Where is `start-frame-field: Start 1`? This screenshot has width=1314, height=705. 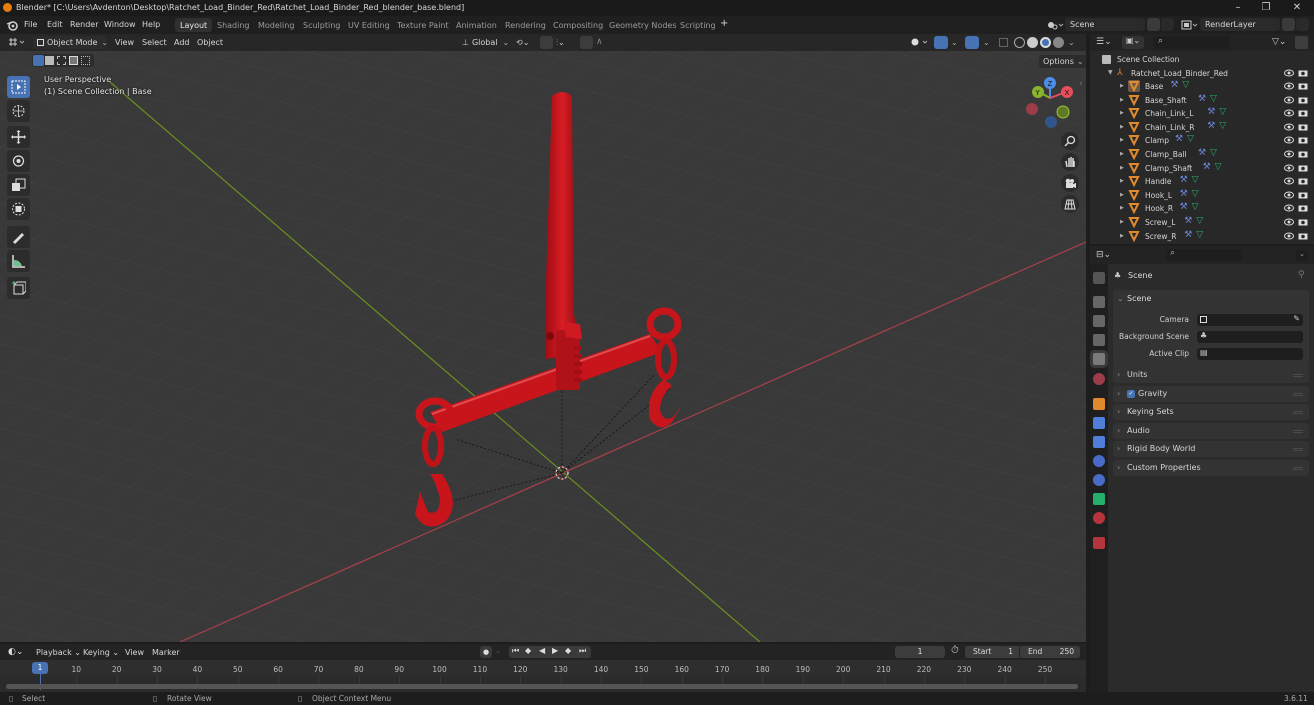
start-frame-field: Start 1 is located at coordinates (992, 652).